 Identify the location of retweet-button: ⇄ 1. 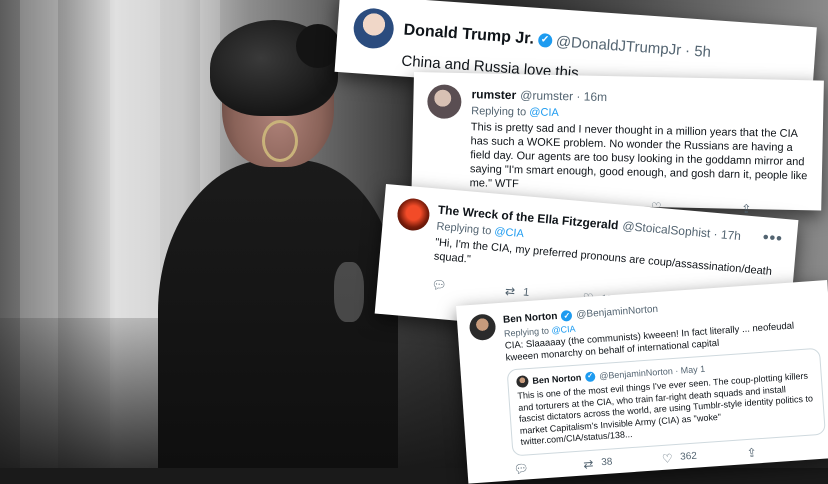
(516, 292).